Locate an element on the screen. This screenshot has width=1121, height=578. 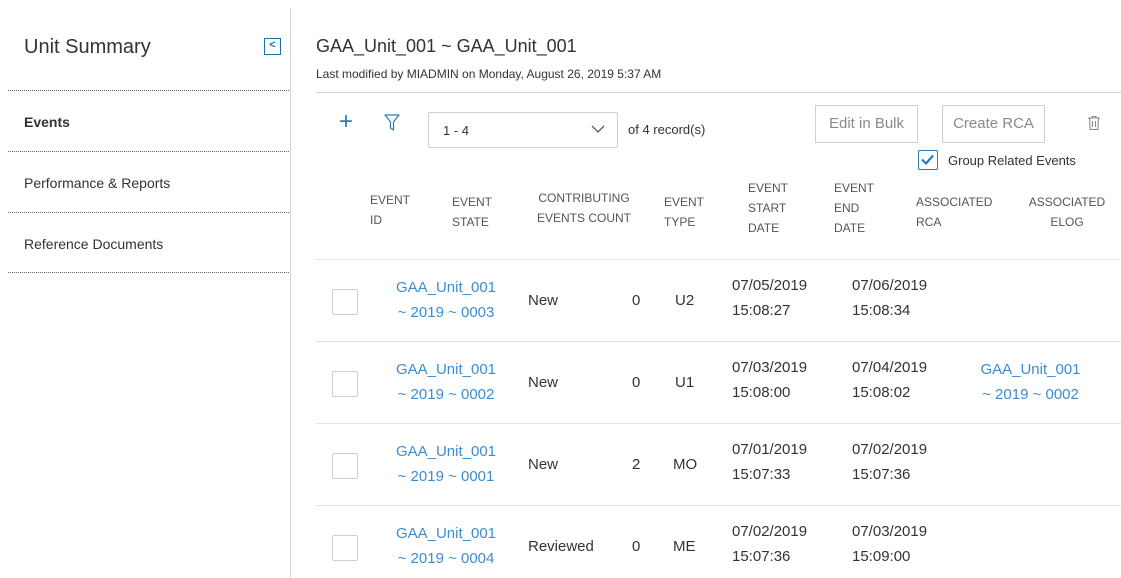
event-id-link: GAA_Unit_001 ~ 2019 ~ 0002 is located at coordinates (446, 382).